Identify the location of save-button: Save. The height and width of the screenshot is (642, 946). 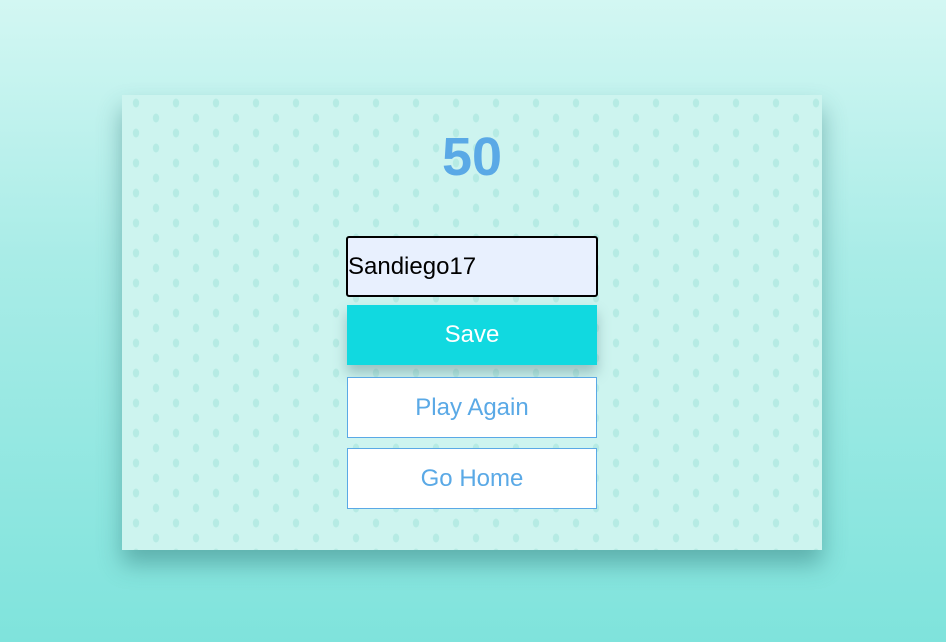
(472, 335).